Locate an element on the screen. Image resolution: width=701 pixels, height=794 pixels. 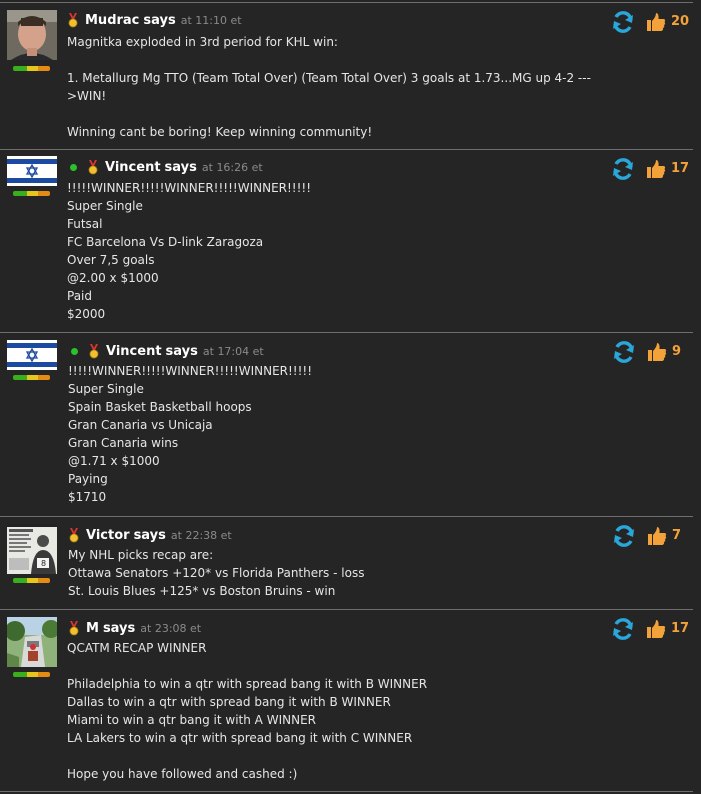
comment-header: Mudrac says at 11:10 et is located at coordinates (154, 20).